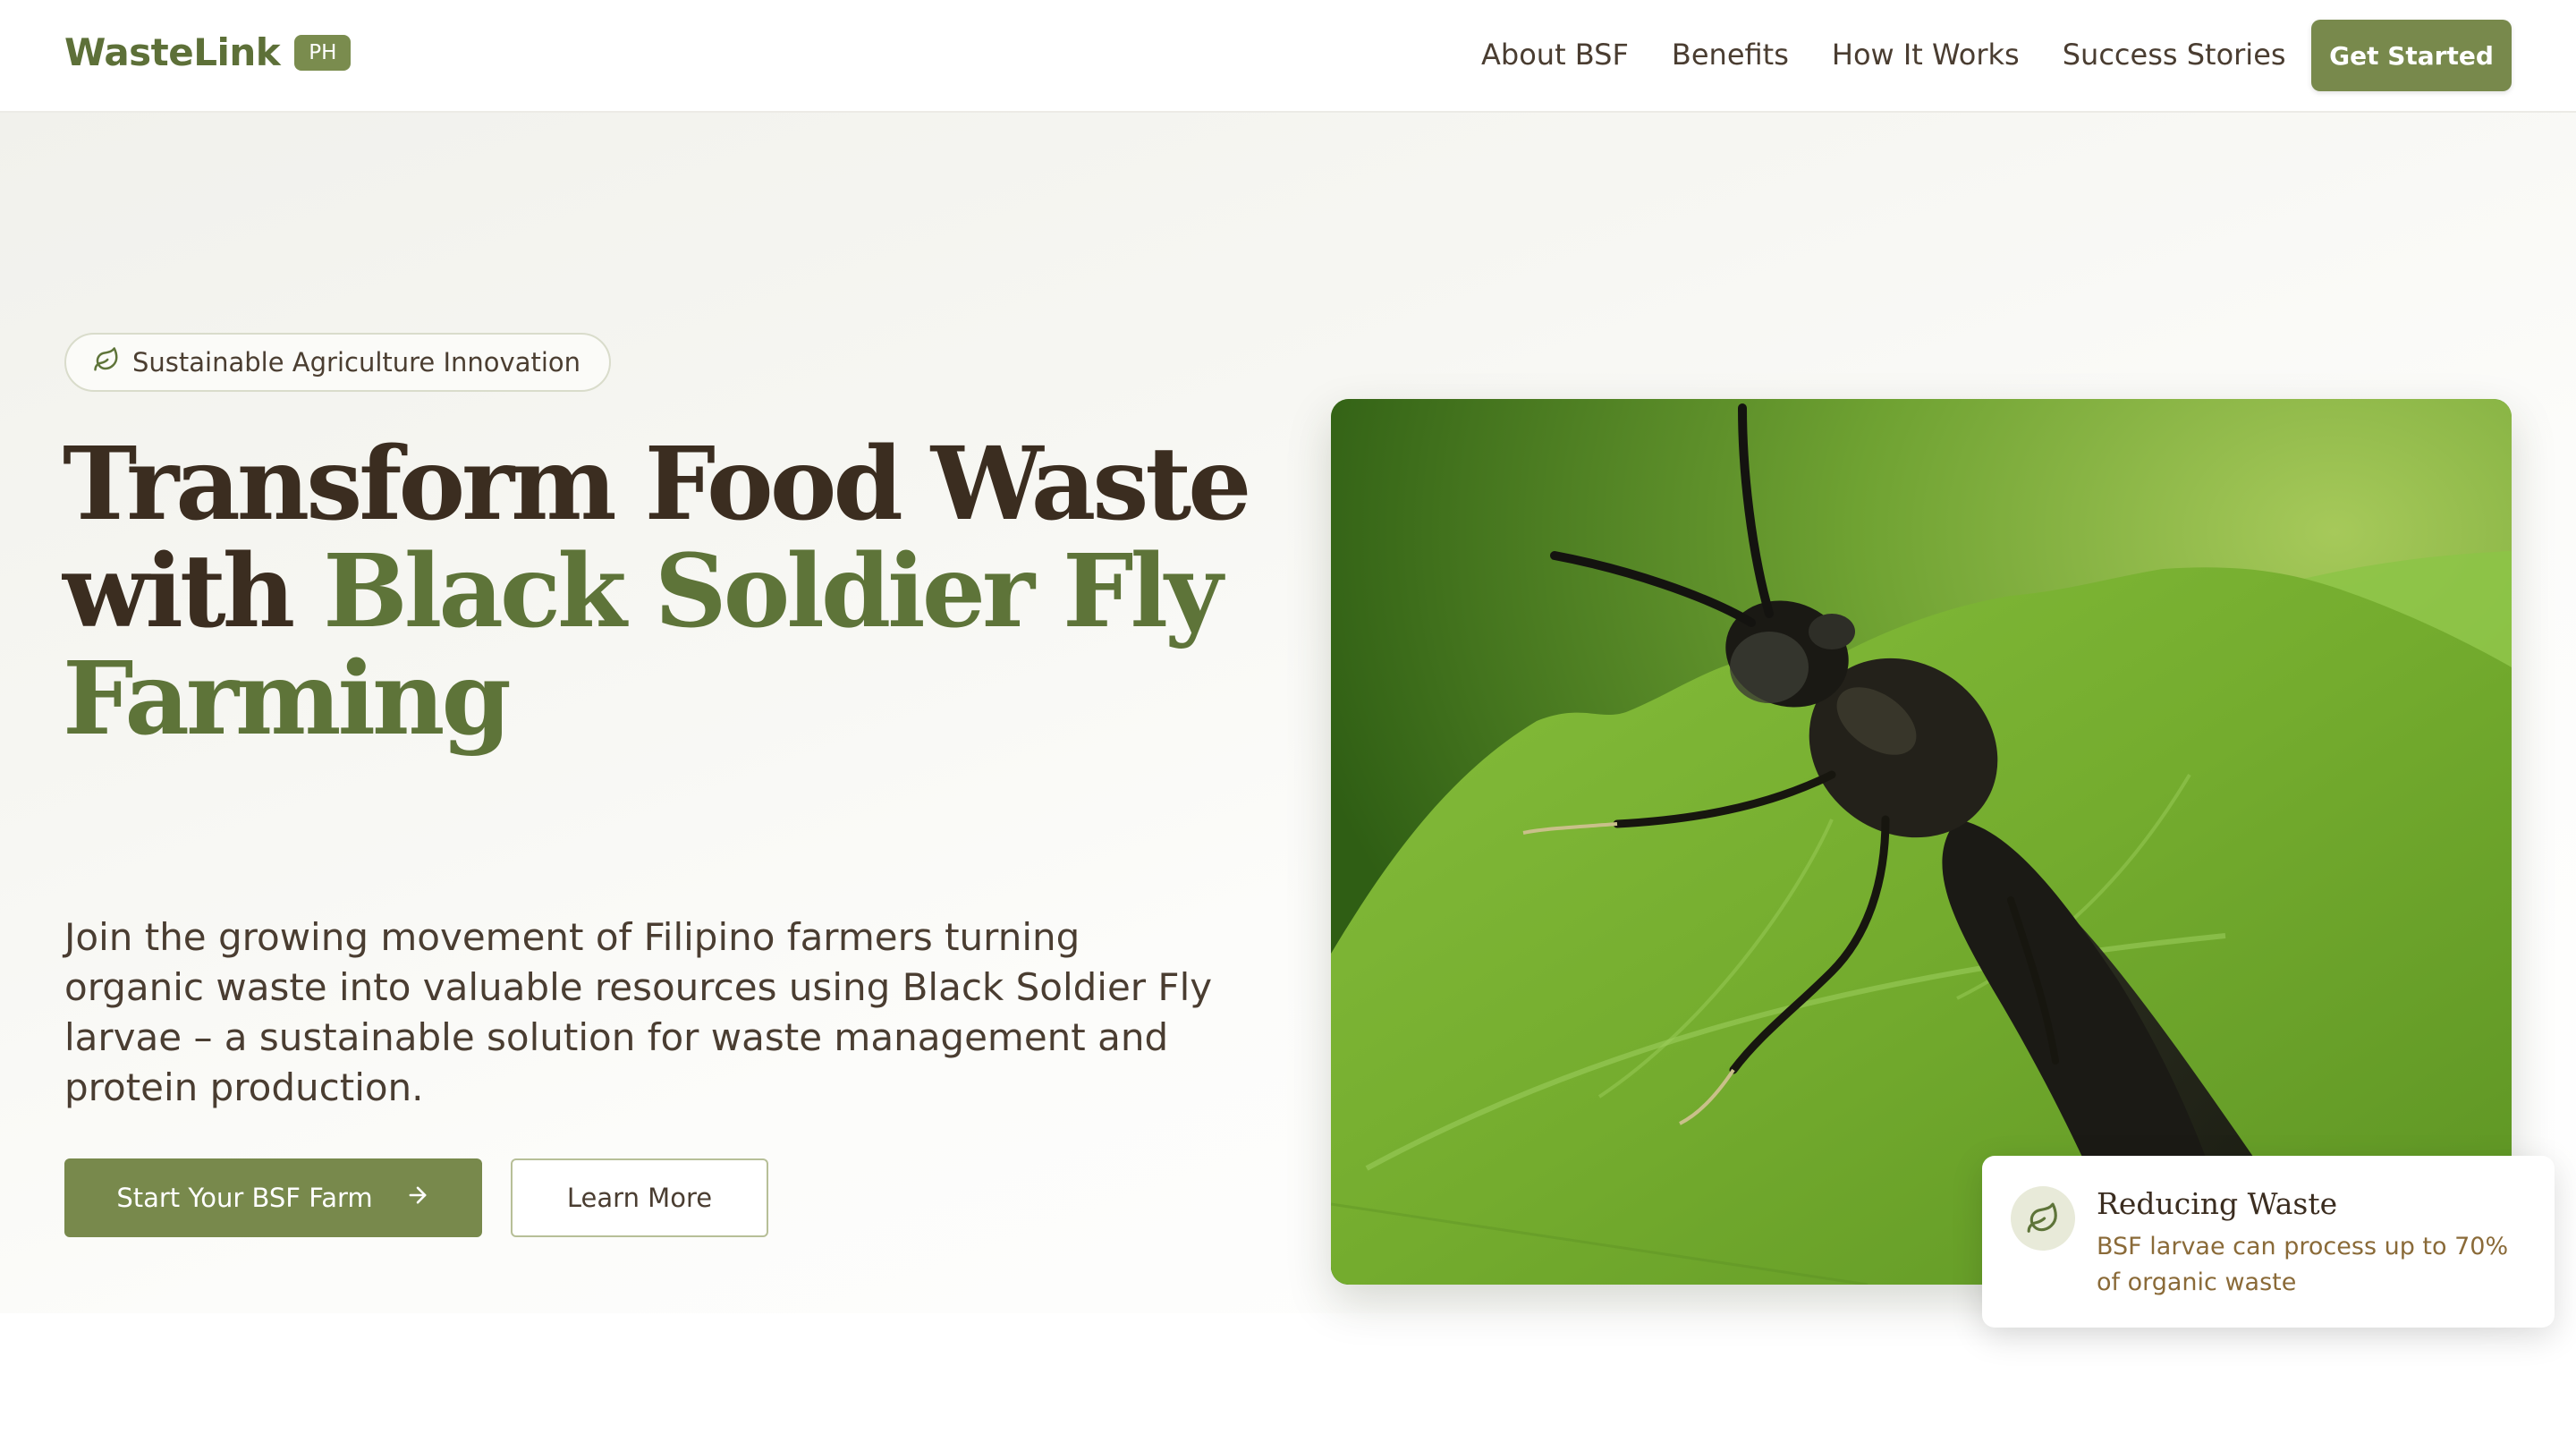 This screenshot has height=1451, width=2576. I want to click on nav-link-benefits: Benefits, so click(1730, 54).